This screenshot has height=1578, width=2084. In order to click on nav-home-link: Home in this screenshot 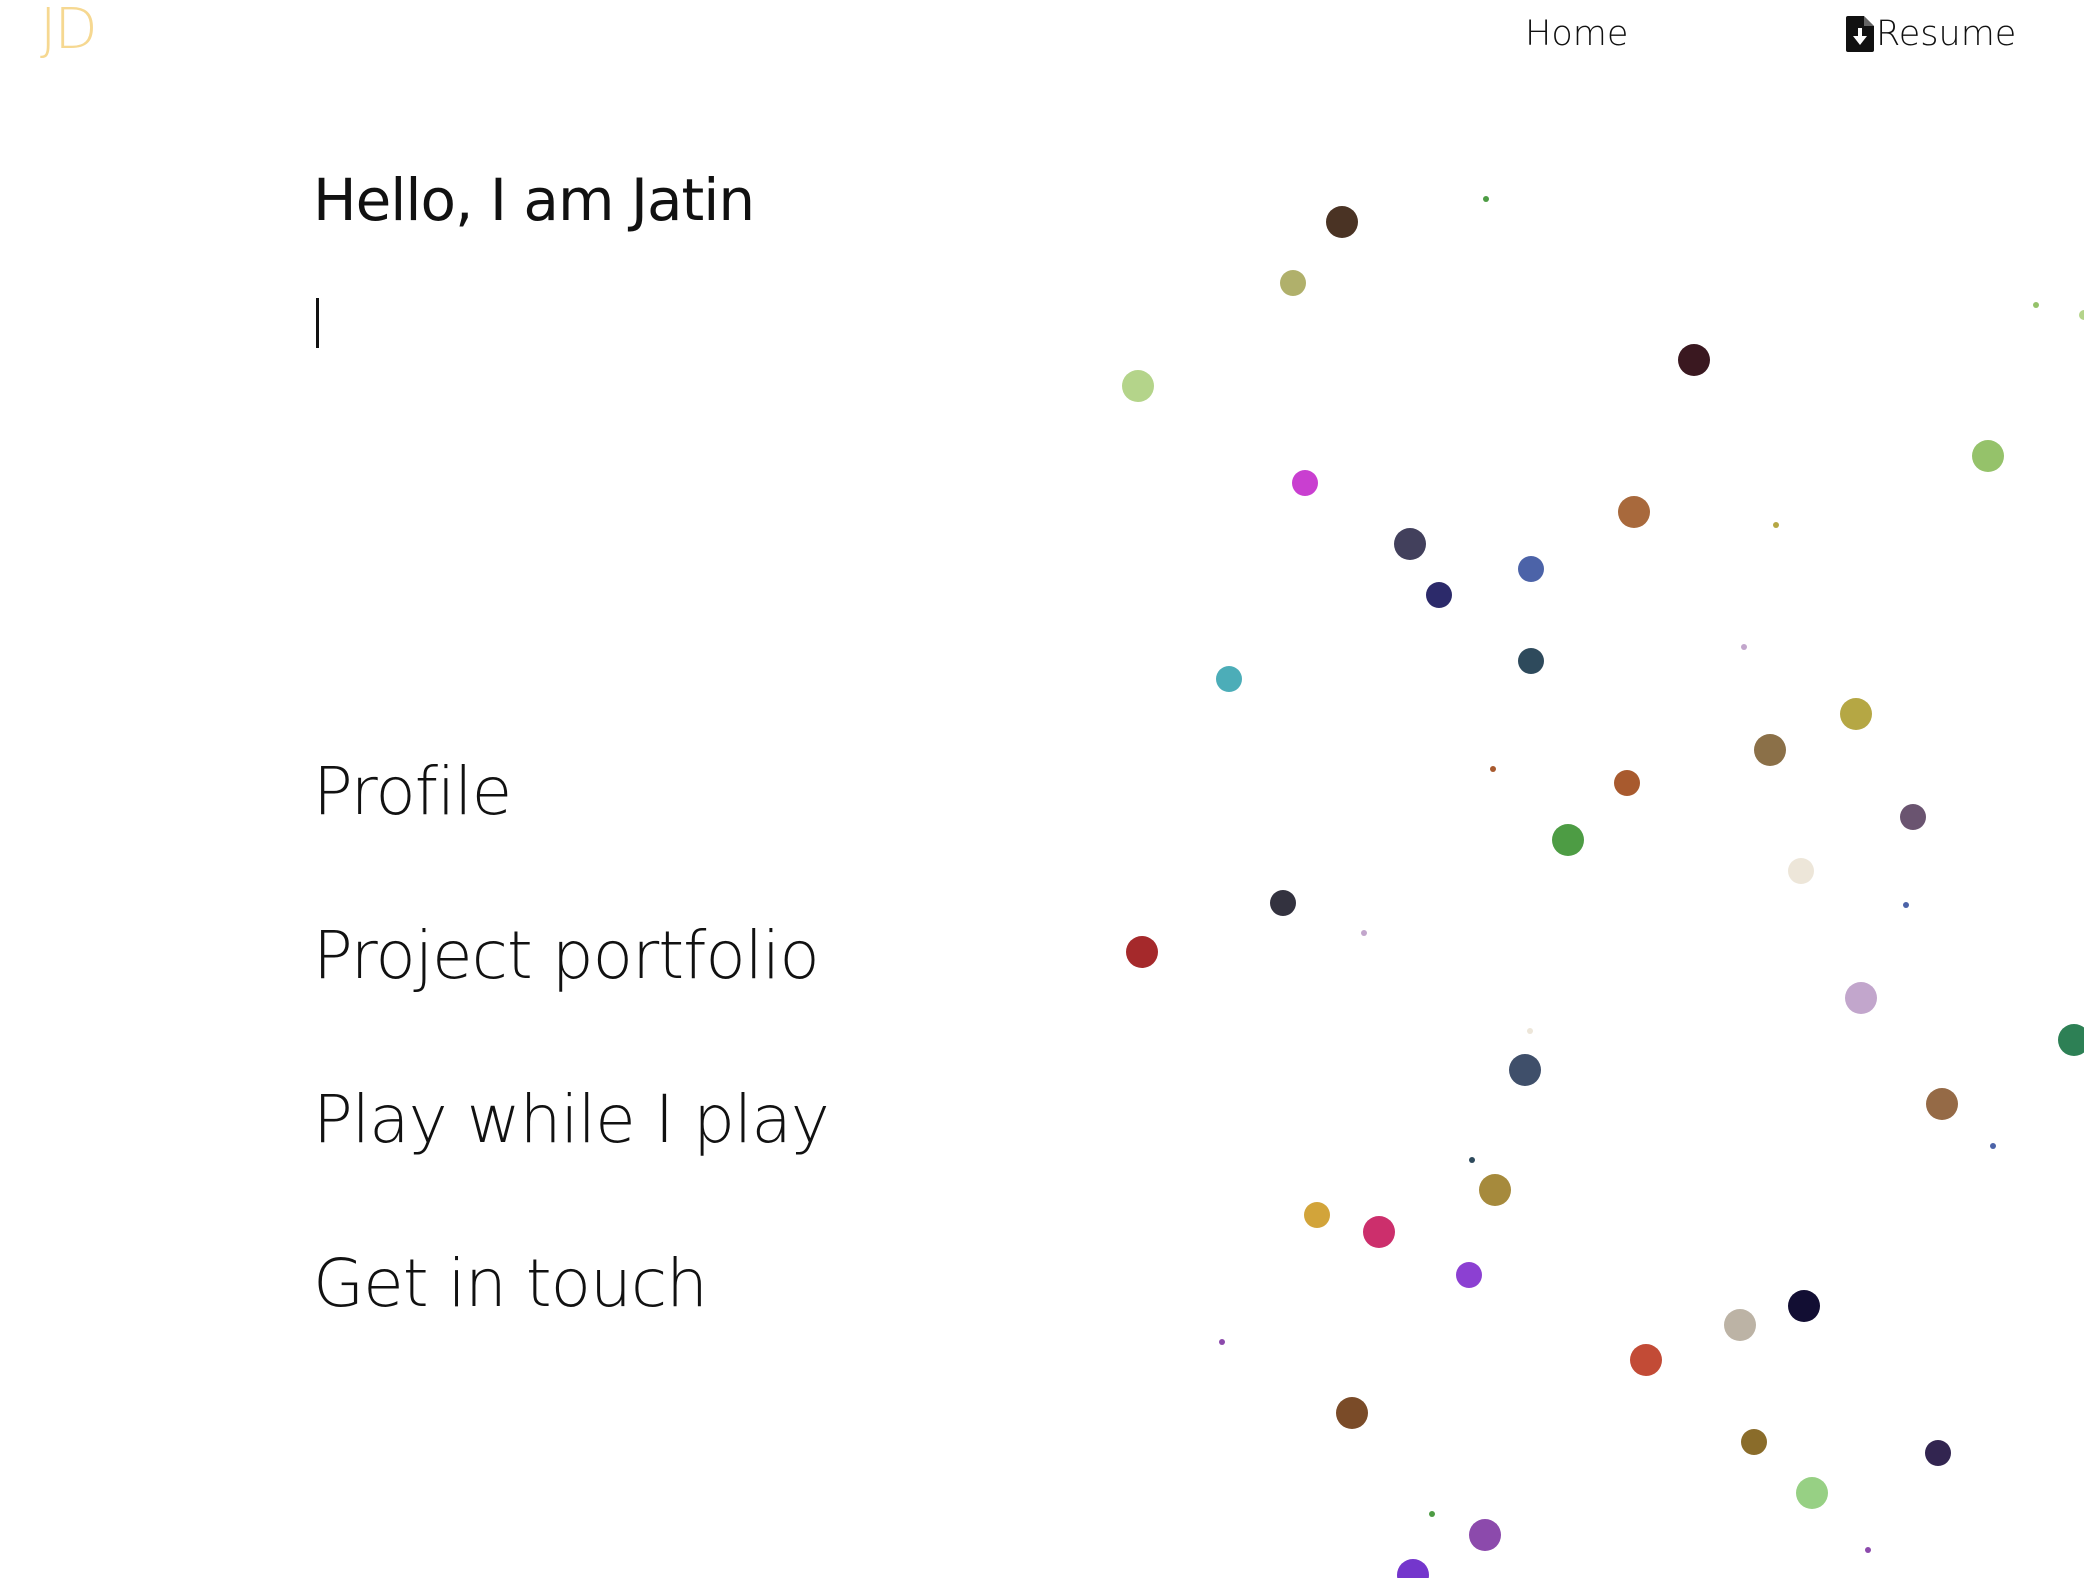, I will do `click(1576, 34)`.